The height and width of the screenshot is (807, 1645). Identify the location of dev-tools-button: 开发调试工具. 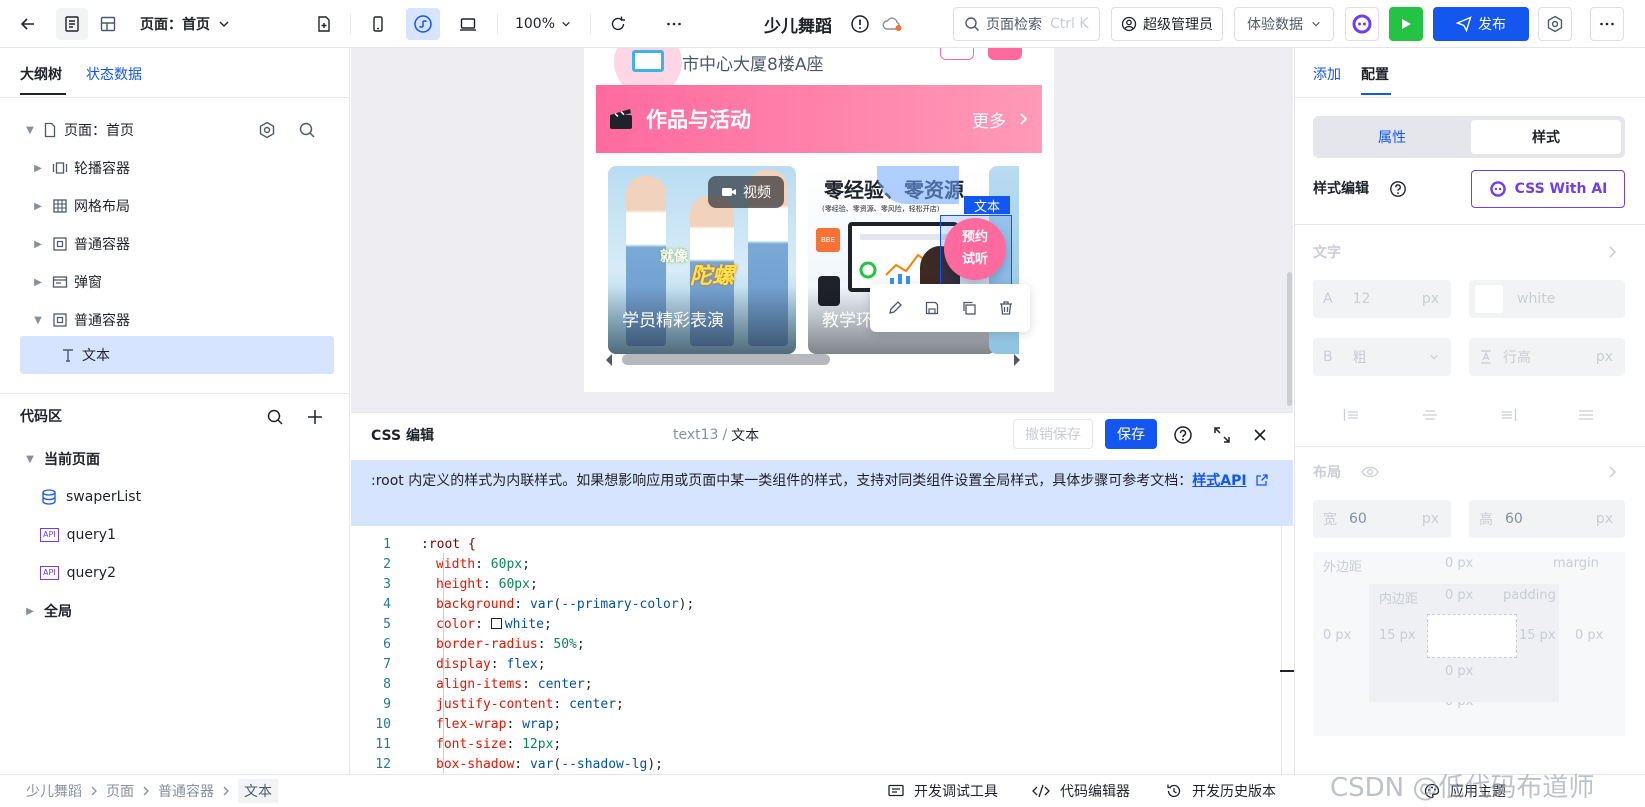
(943, 791).